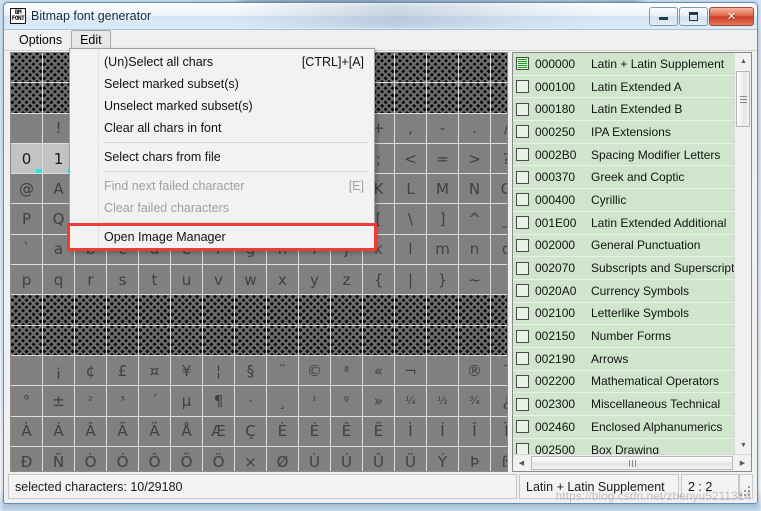 The width and height of the screenshot is (761, 511). Describe the element at coordinates (742, 253) in the screenshot. I see `subset-vertical-scrollbar: ▲ ▼` at that location.